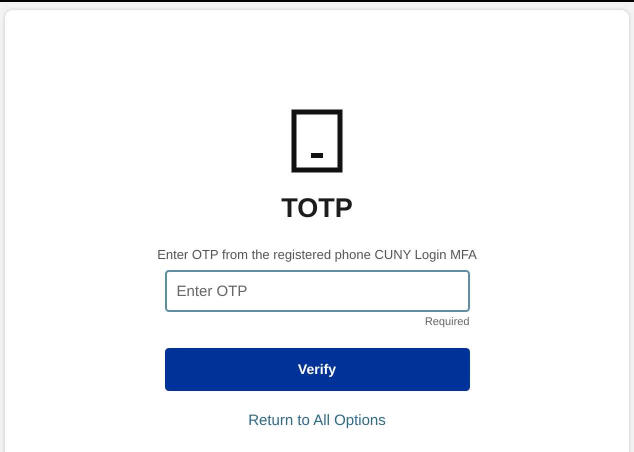  What do you see at coordinates (317, 141) in the screenshot?
I see `tablet-icon` at bounding box center [317, 141].